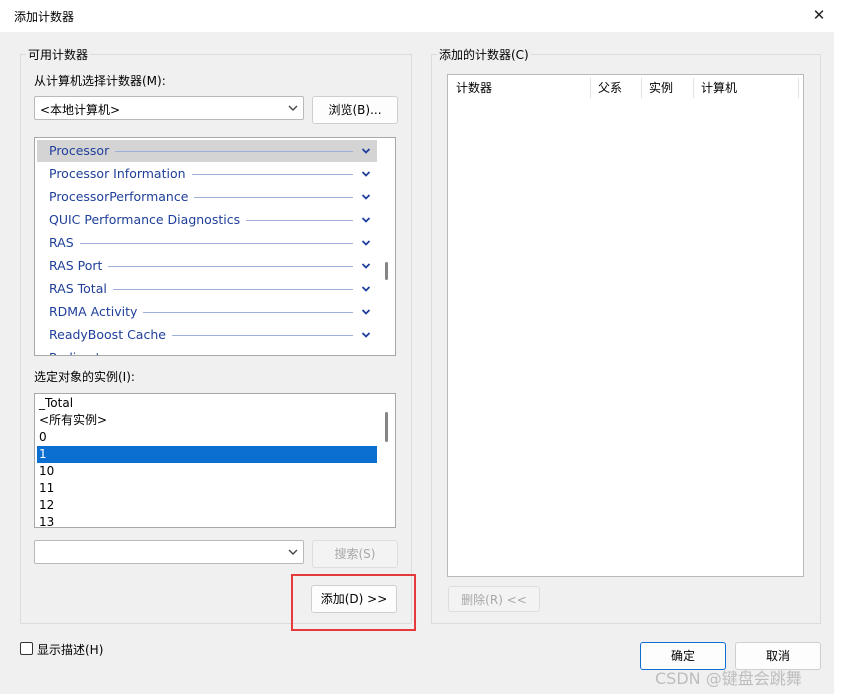  What do you see at coordinates (661, 88) in the screenshot?
I see `column-header-instance: 实例` at bounding box center [661, 88].